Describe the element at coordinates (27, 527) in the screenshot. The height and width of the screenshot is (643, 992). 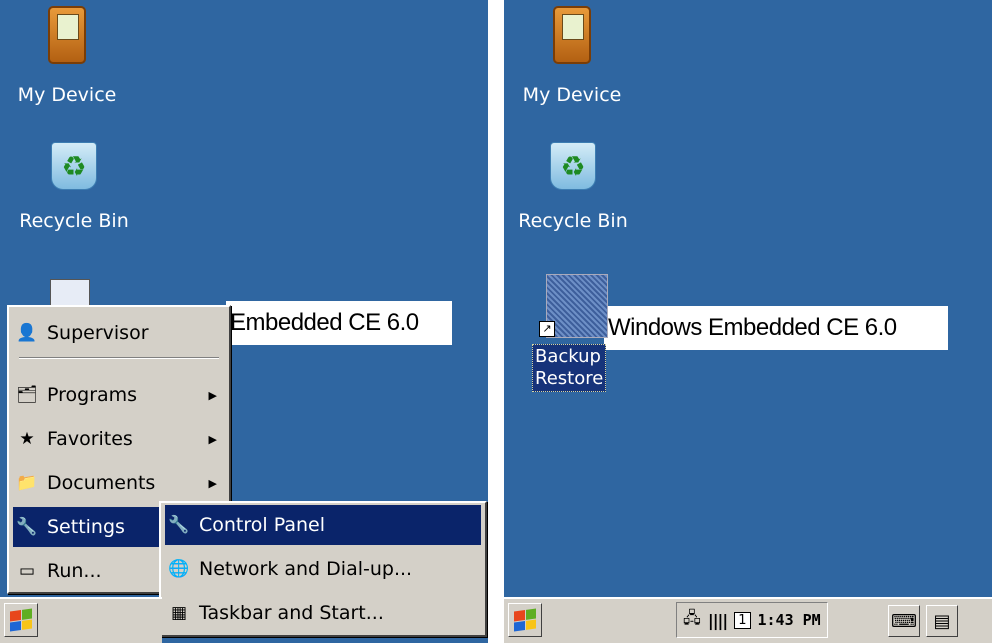
I see `settings-icon: 🔧` at that location.